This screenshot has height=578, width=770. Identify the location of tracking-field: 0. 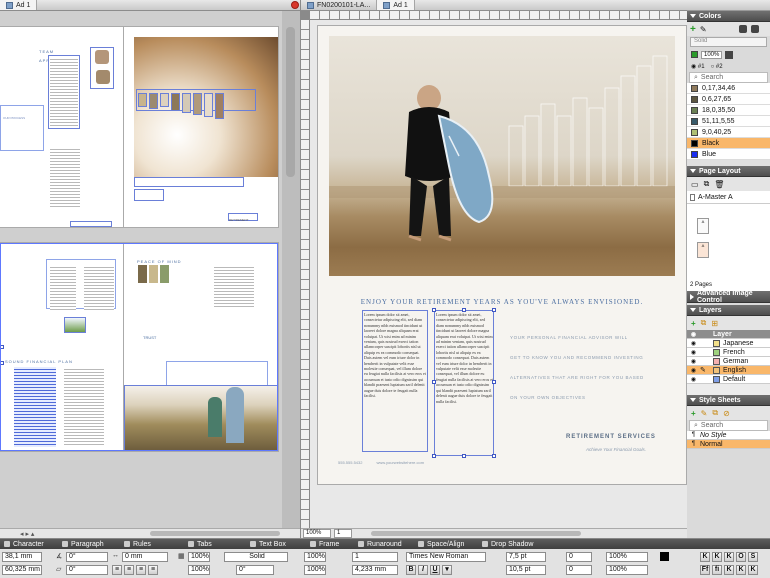
(579, 557).